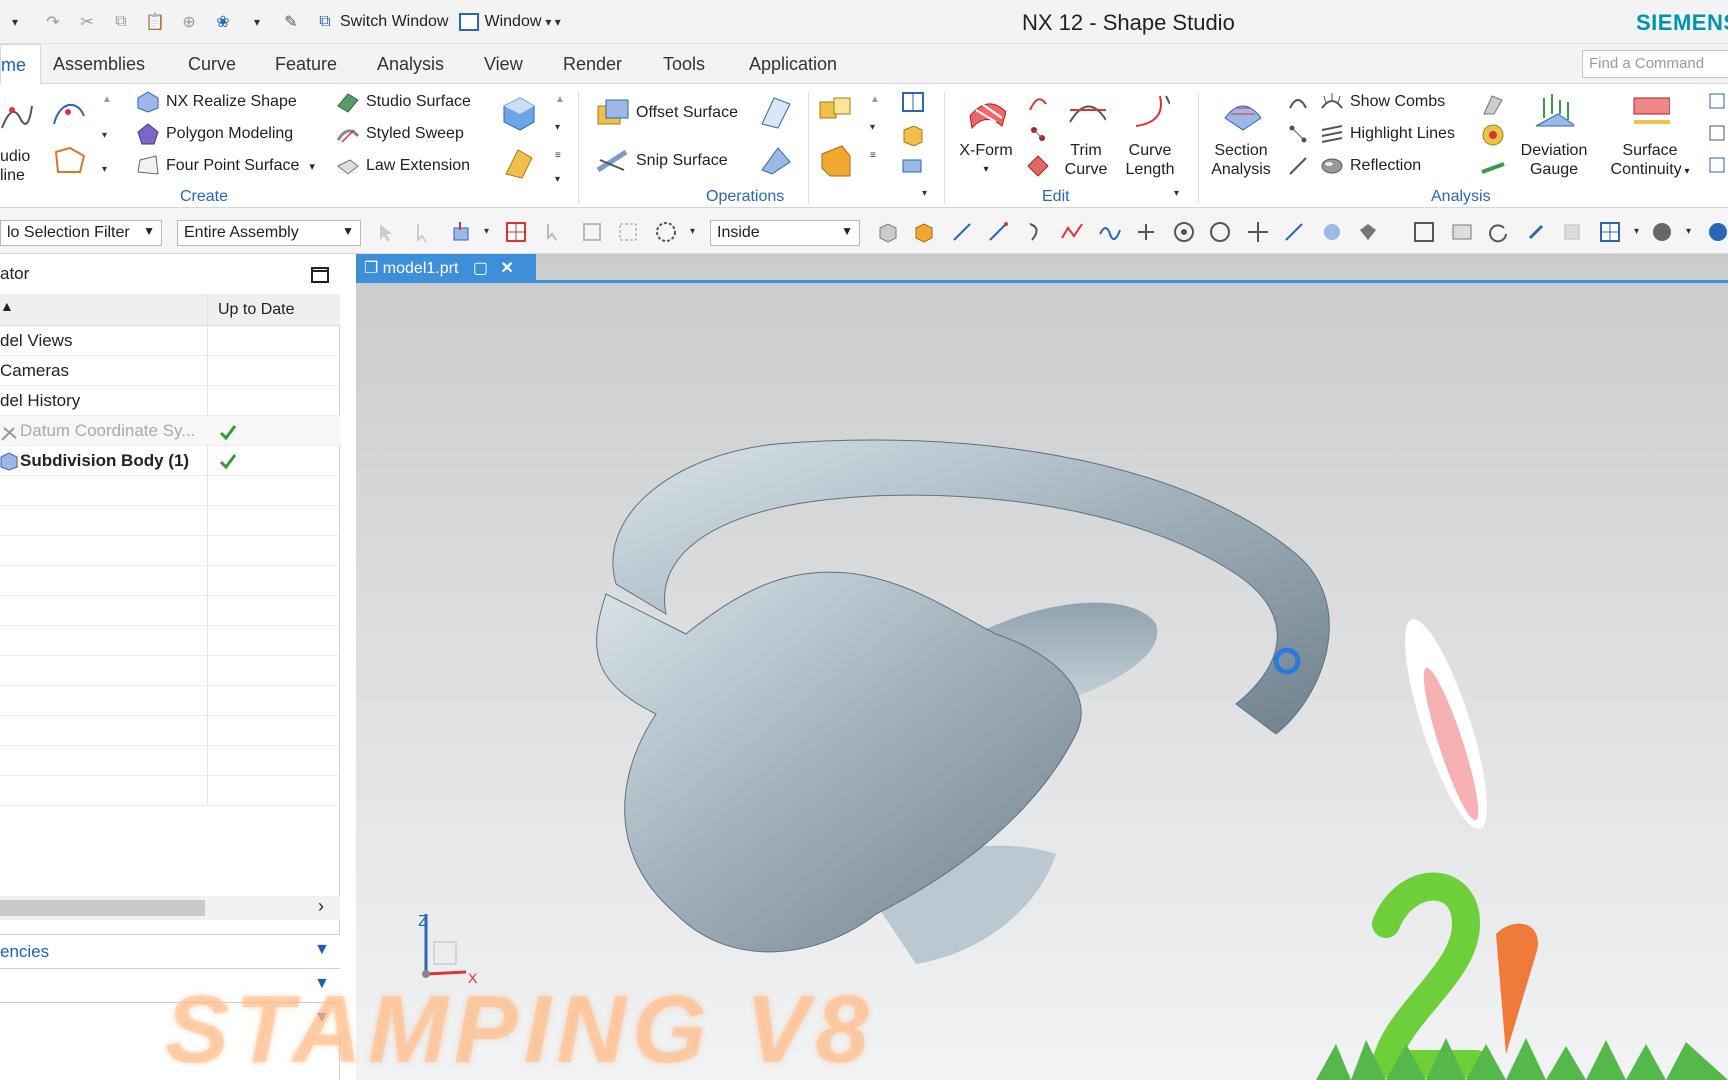 This screenshot has width=1728, height=1080. What do you see at coordinates (913, 167) in the screenshot?
I see `layers-icon` at bounding box center [913, 167].